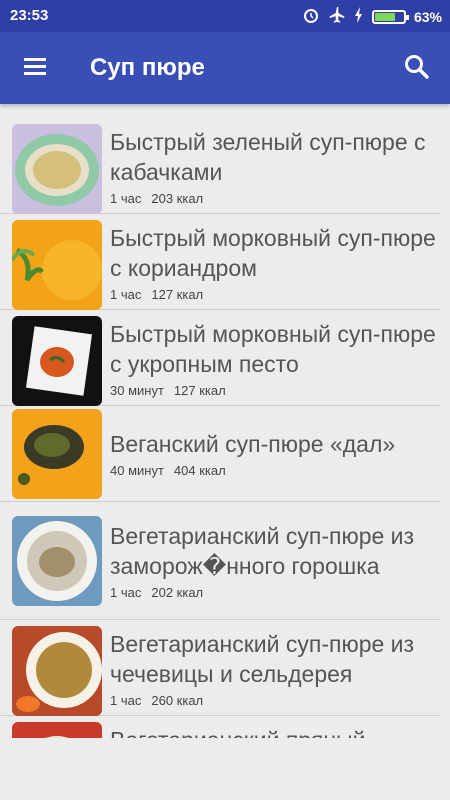 The height and width of the screenshot is (800, 450). What do you see at coordinates (147, 67) in the screenshot?
I see `page-title: Суп пюре` at bounding box center [147, 67].